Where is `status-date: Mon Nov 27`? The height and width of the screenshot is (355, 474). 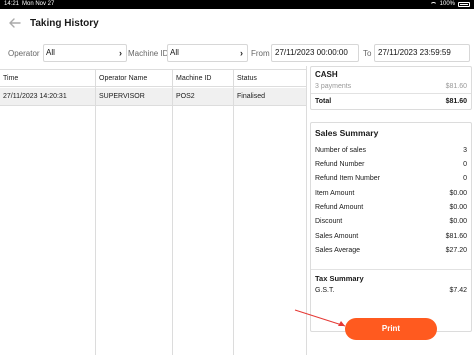 status-date: Mon Nov 27 is located at coordinates (38, 4).